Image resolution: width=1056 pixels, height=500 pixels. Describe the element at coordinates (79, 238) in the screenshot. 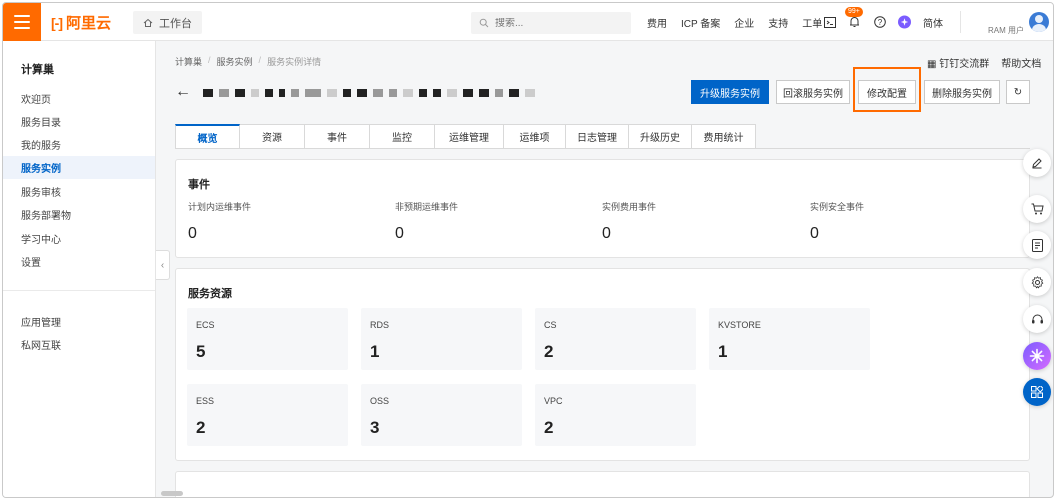

I see `sidebar-item-learning: 学习中心` at that location.